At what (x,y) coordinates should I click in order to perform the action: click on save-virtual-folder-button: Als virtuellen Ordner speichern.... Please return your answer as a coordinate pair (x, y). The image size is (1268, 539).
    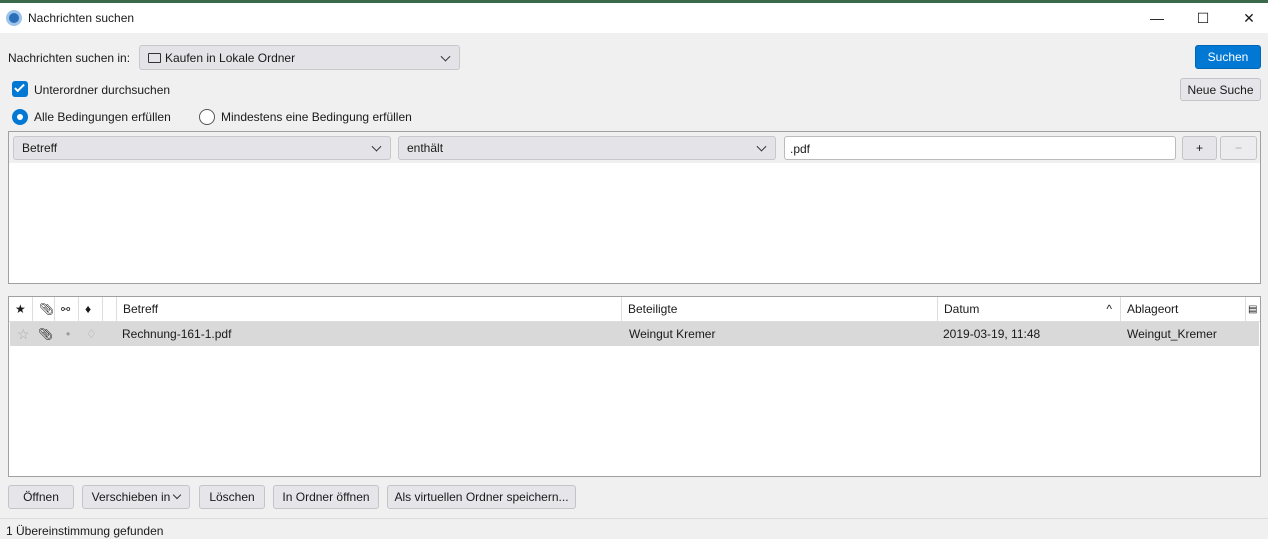
    Looking at the image, I should click on (481, 497).